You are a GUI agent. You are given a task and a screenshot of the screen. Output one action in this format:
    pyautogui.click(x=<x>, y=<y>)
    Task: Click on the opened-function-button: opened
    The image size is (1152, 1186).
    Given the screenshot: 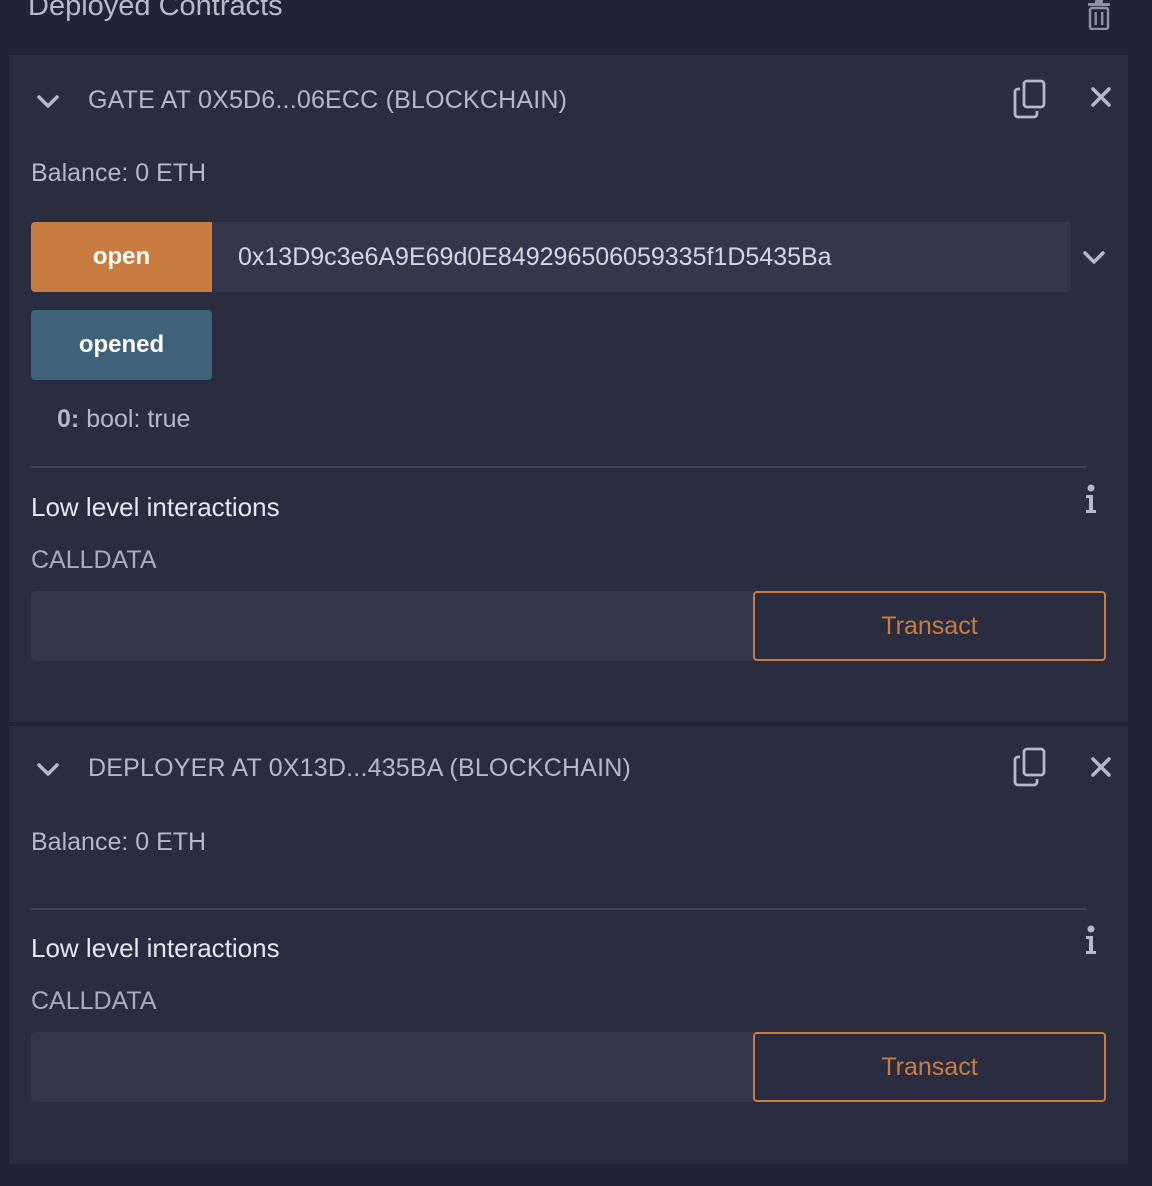 What is the action you would take?
    pyautogui.click(x=121, y=345)
    